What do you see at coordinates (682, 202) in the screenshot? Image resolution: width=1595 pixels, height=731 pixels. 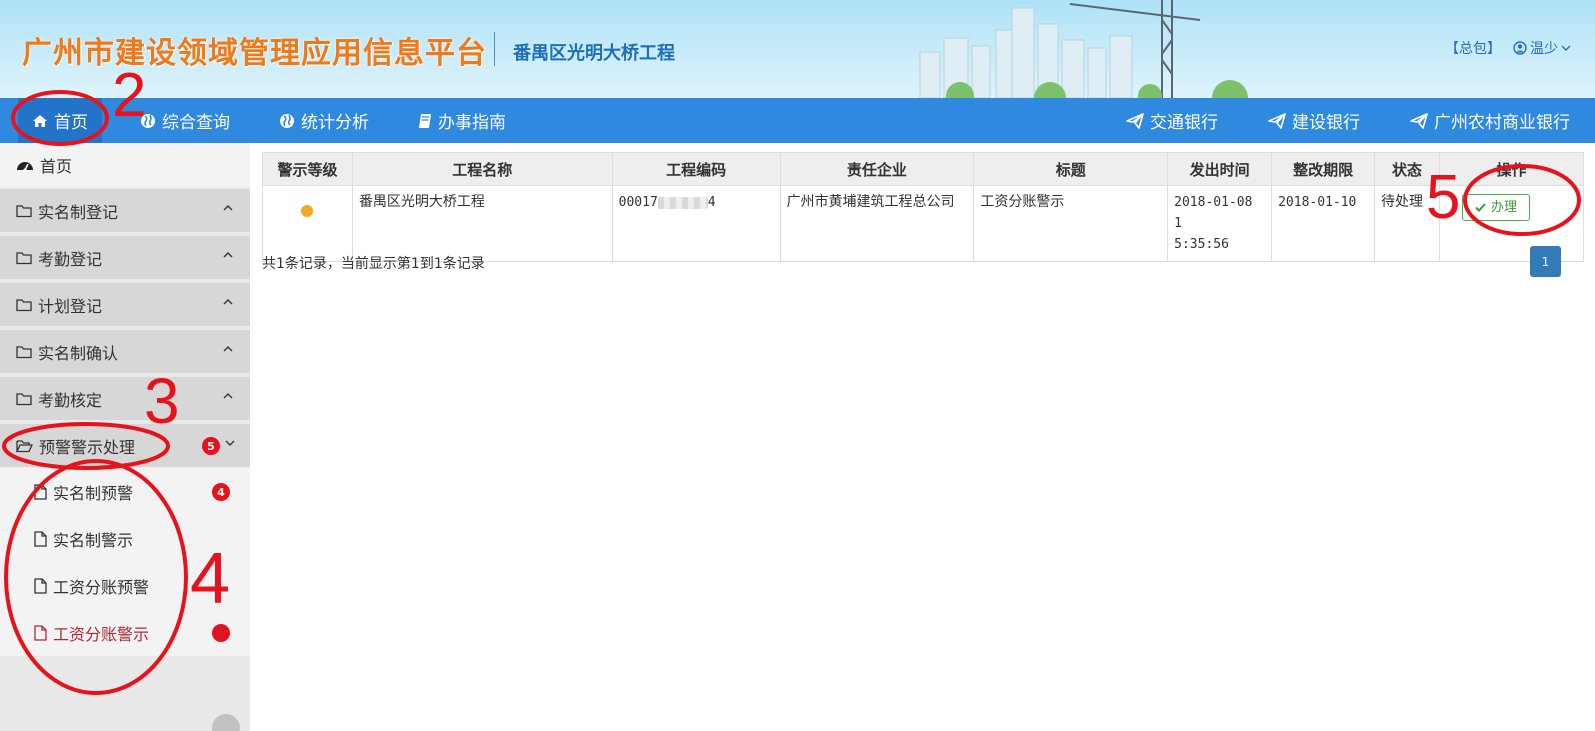 I see `redacted-code` at bounding box center [682, 202].